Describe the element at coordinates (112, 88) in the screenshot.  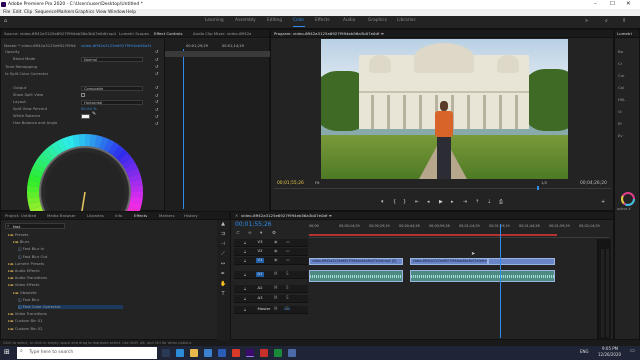
I see `effect-dropdown: Composite` at that location.